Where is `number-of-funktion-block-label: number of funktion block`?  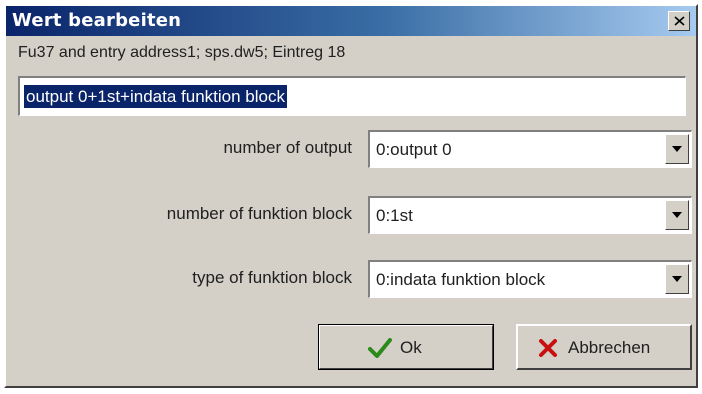
number-of-funktion-block-label: number of funktion block is located at coordinates (259, 213).